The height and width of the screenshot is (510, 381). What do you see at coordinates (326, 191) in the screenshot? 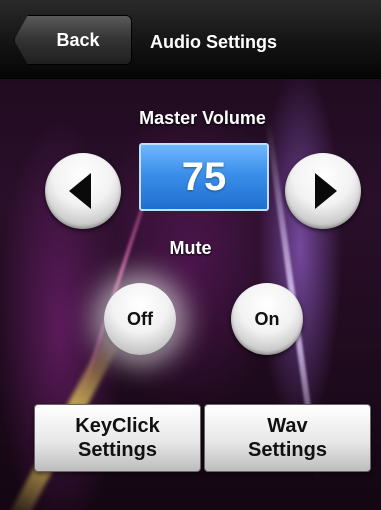
I see `arrow-right-icon` at bounding box center [326, 191].